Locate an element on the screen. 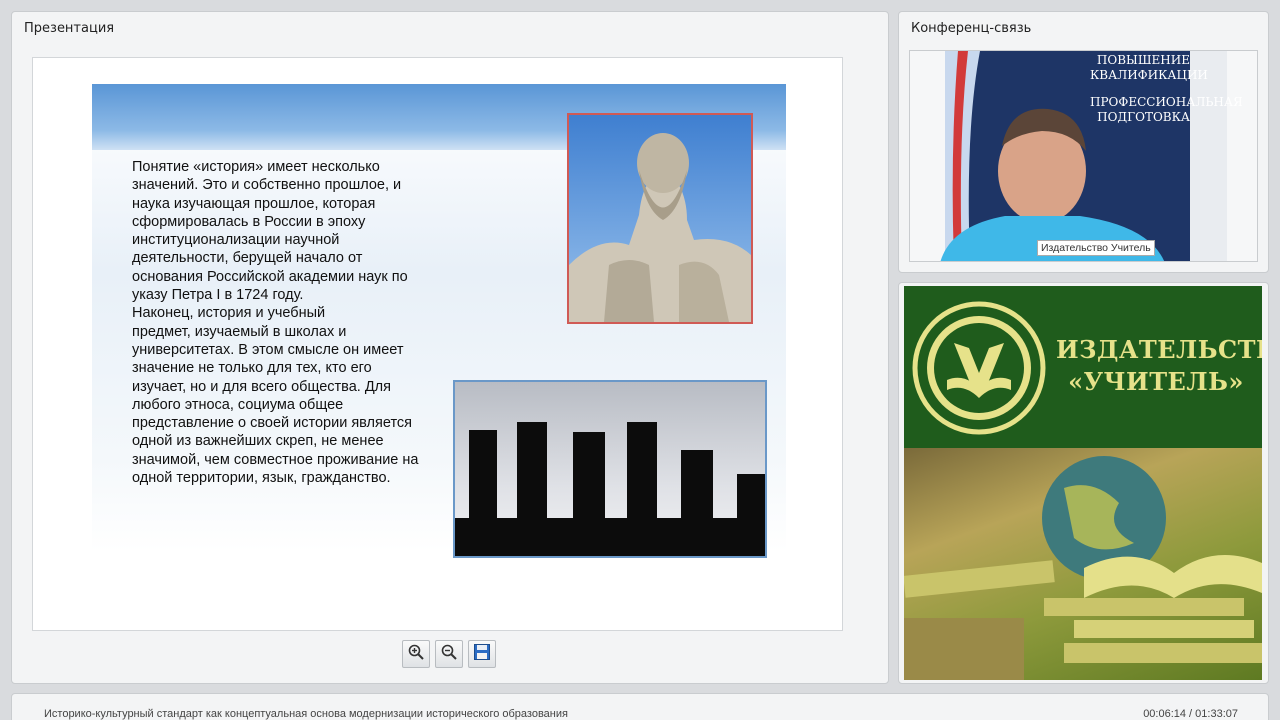 This screenshot has height=720, width=1280. playback-time: 00:06:14 / 01:33:07 is located at coordinates (1190, 714).